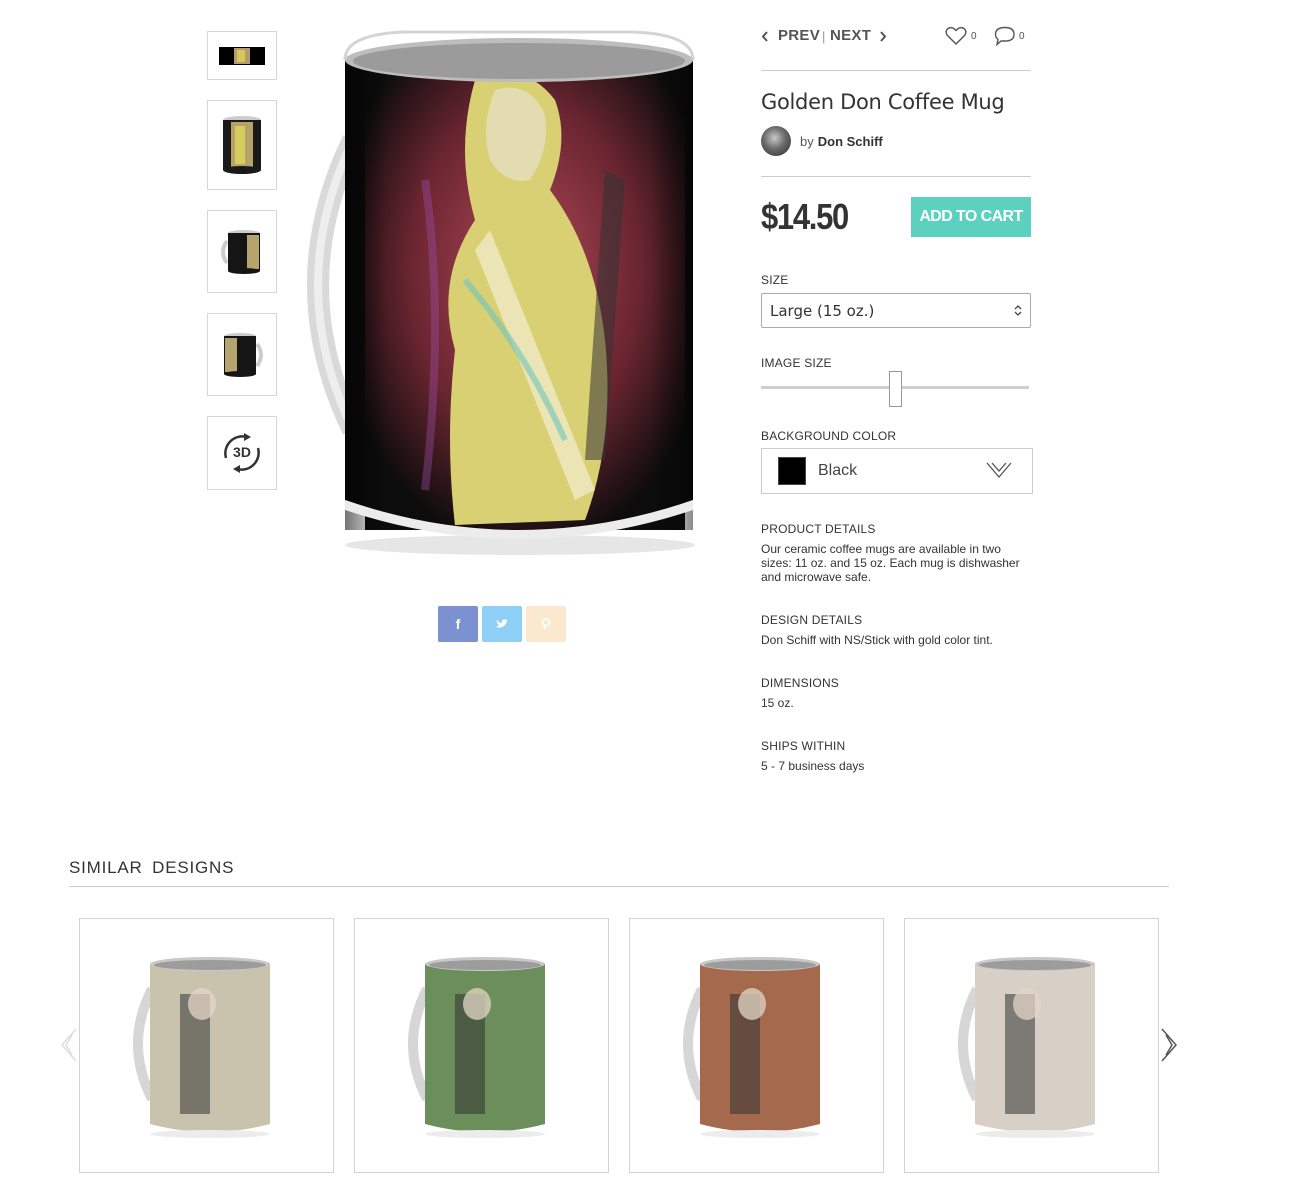 Image resolution: width=1293 pixels, height=1193 pixels. What do you see at coordinates (971, 217) in the screenshot?
I see `add-to-cart-button: ADD TO CART` at bounding box center [971, 217].